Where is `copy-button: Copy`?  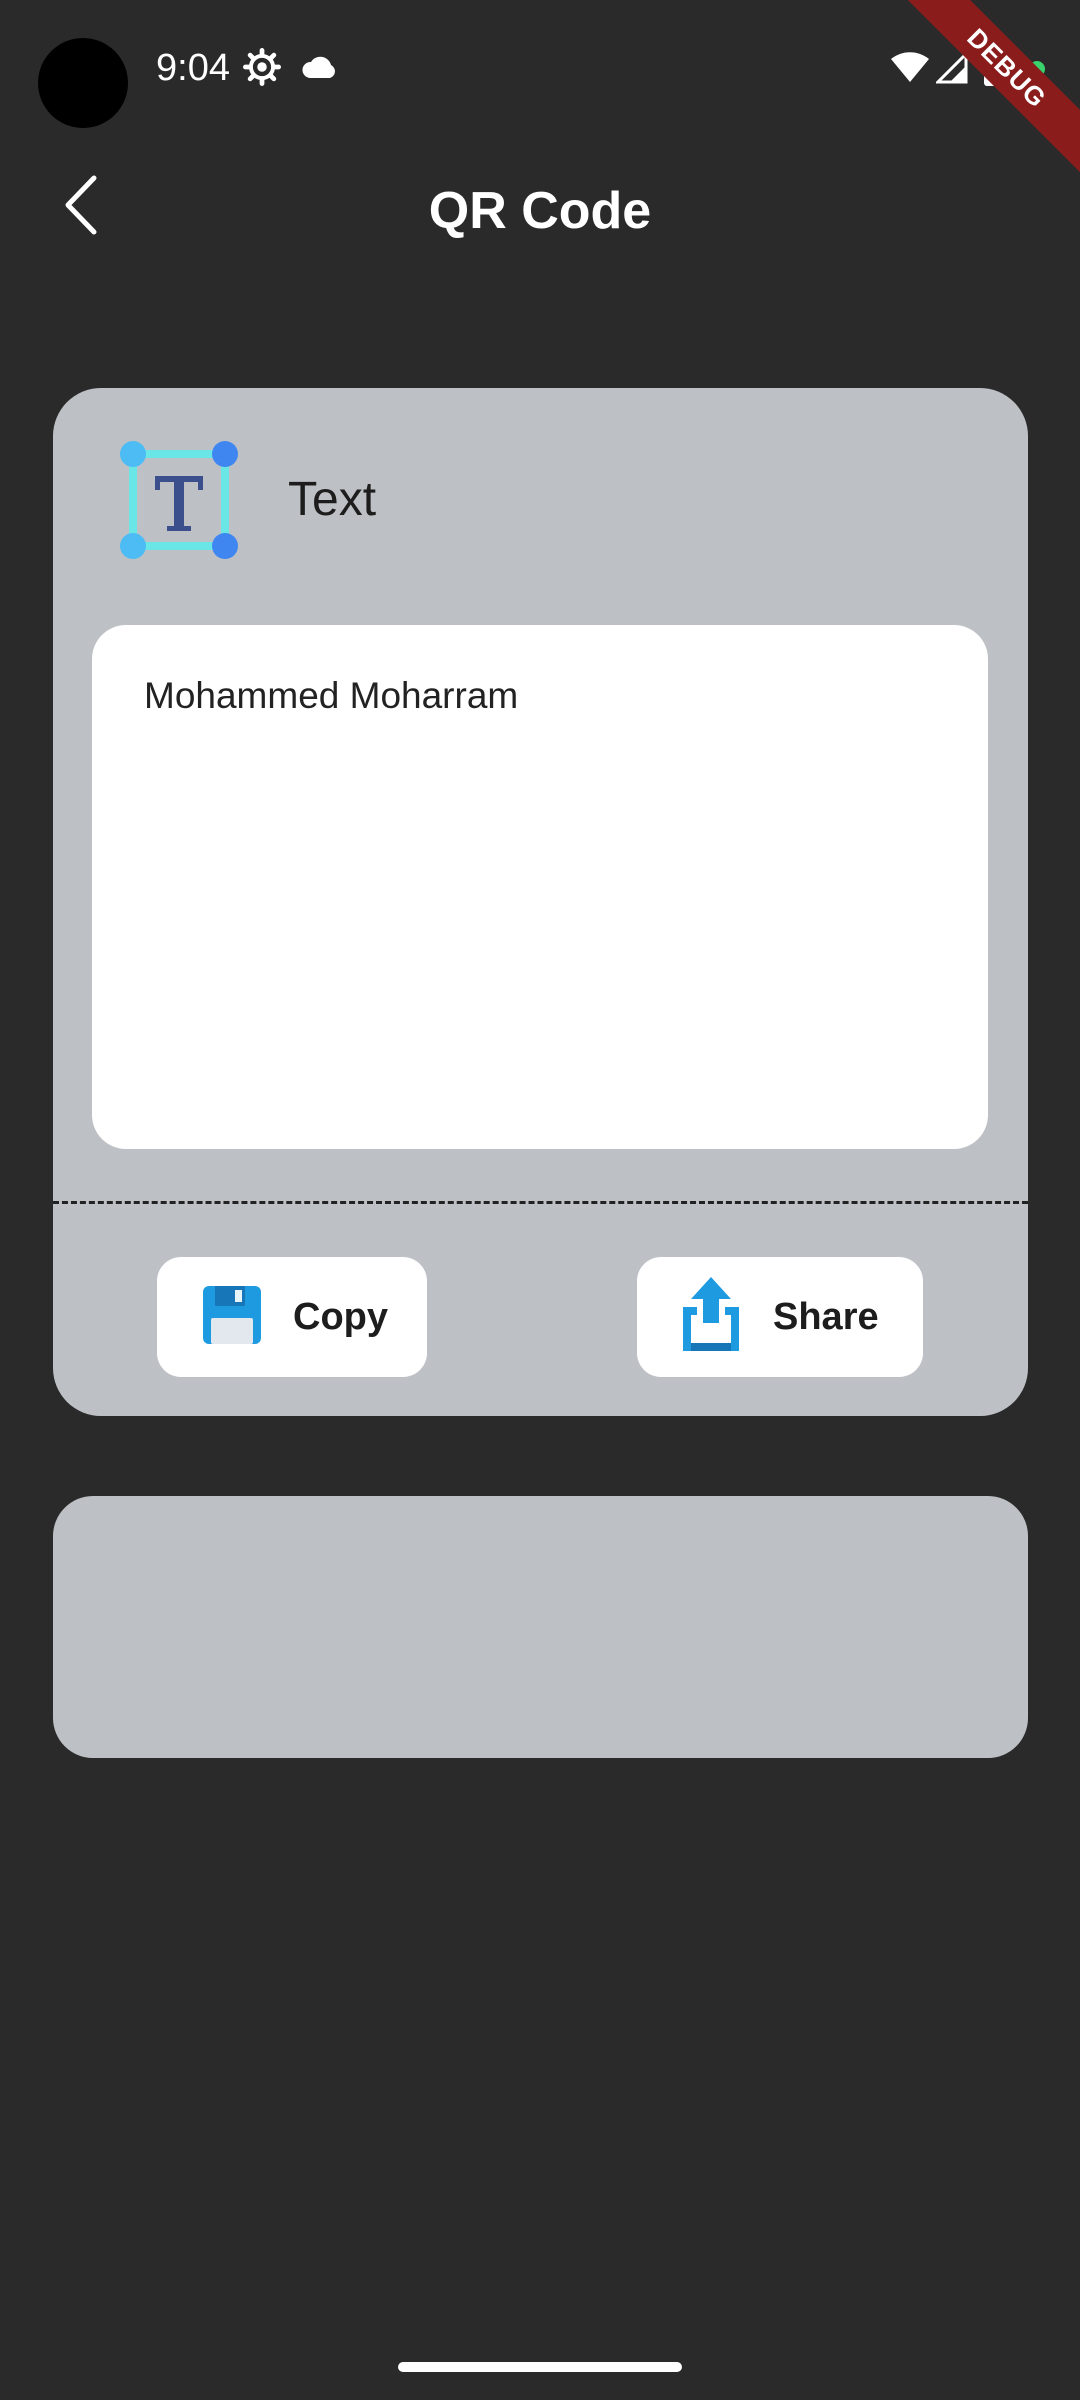 copy-button: Copy is located at coordinates (292, 1317).